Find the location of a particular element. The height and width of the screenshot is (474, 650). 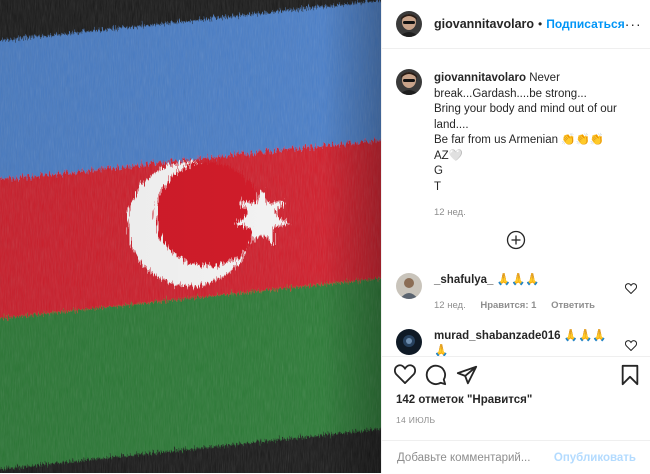

divider is located at coordinates (516, 356).